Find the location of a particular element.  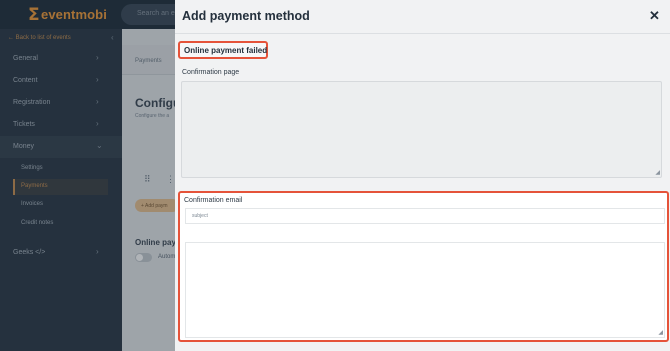

confirmation-email-label: Confirmation email is located at coordinates (213, 200).